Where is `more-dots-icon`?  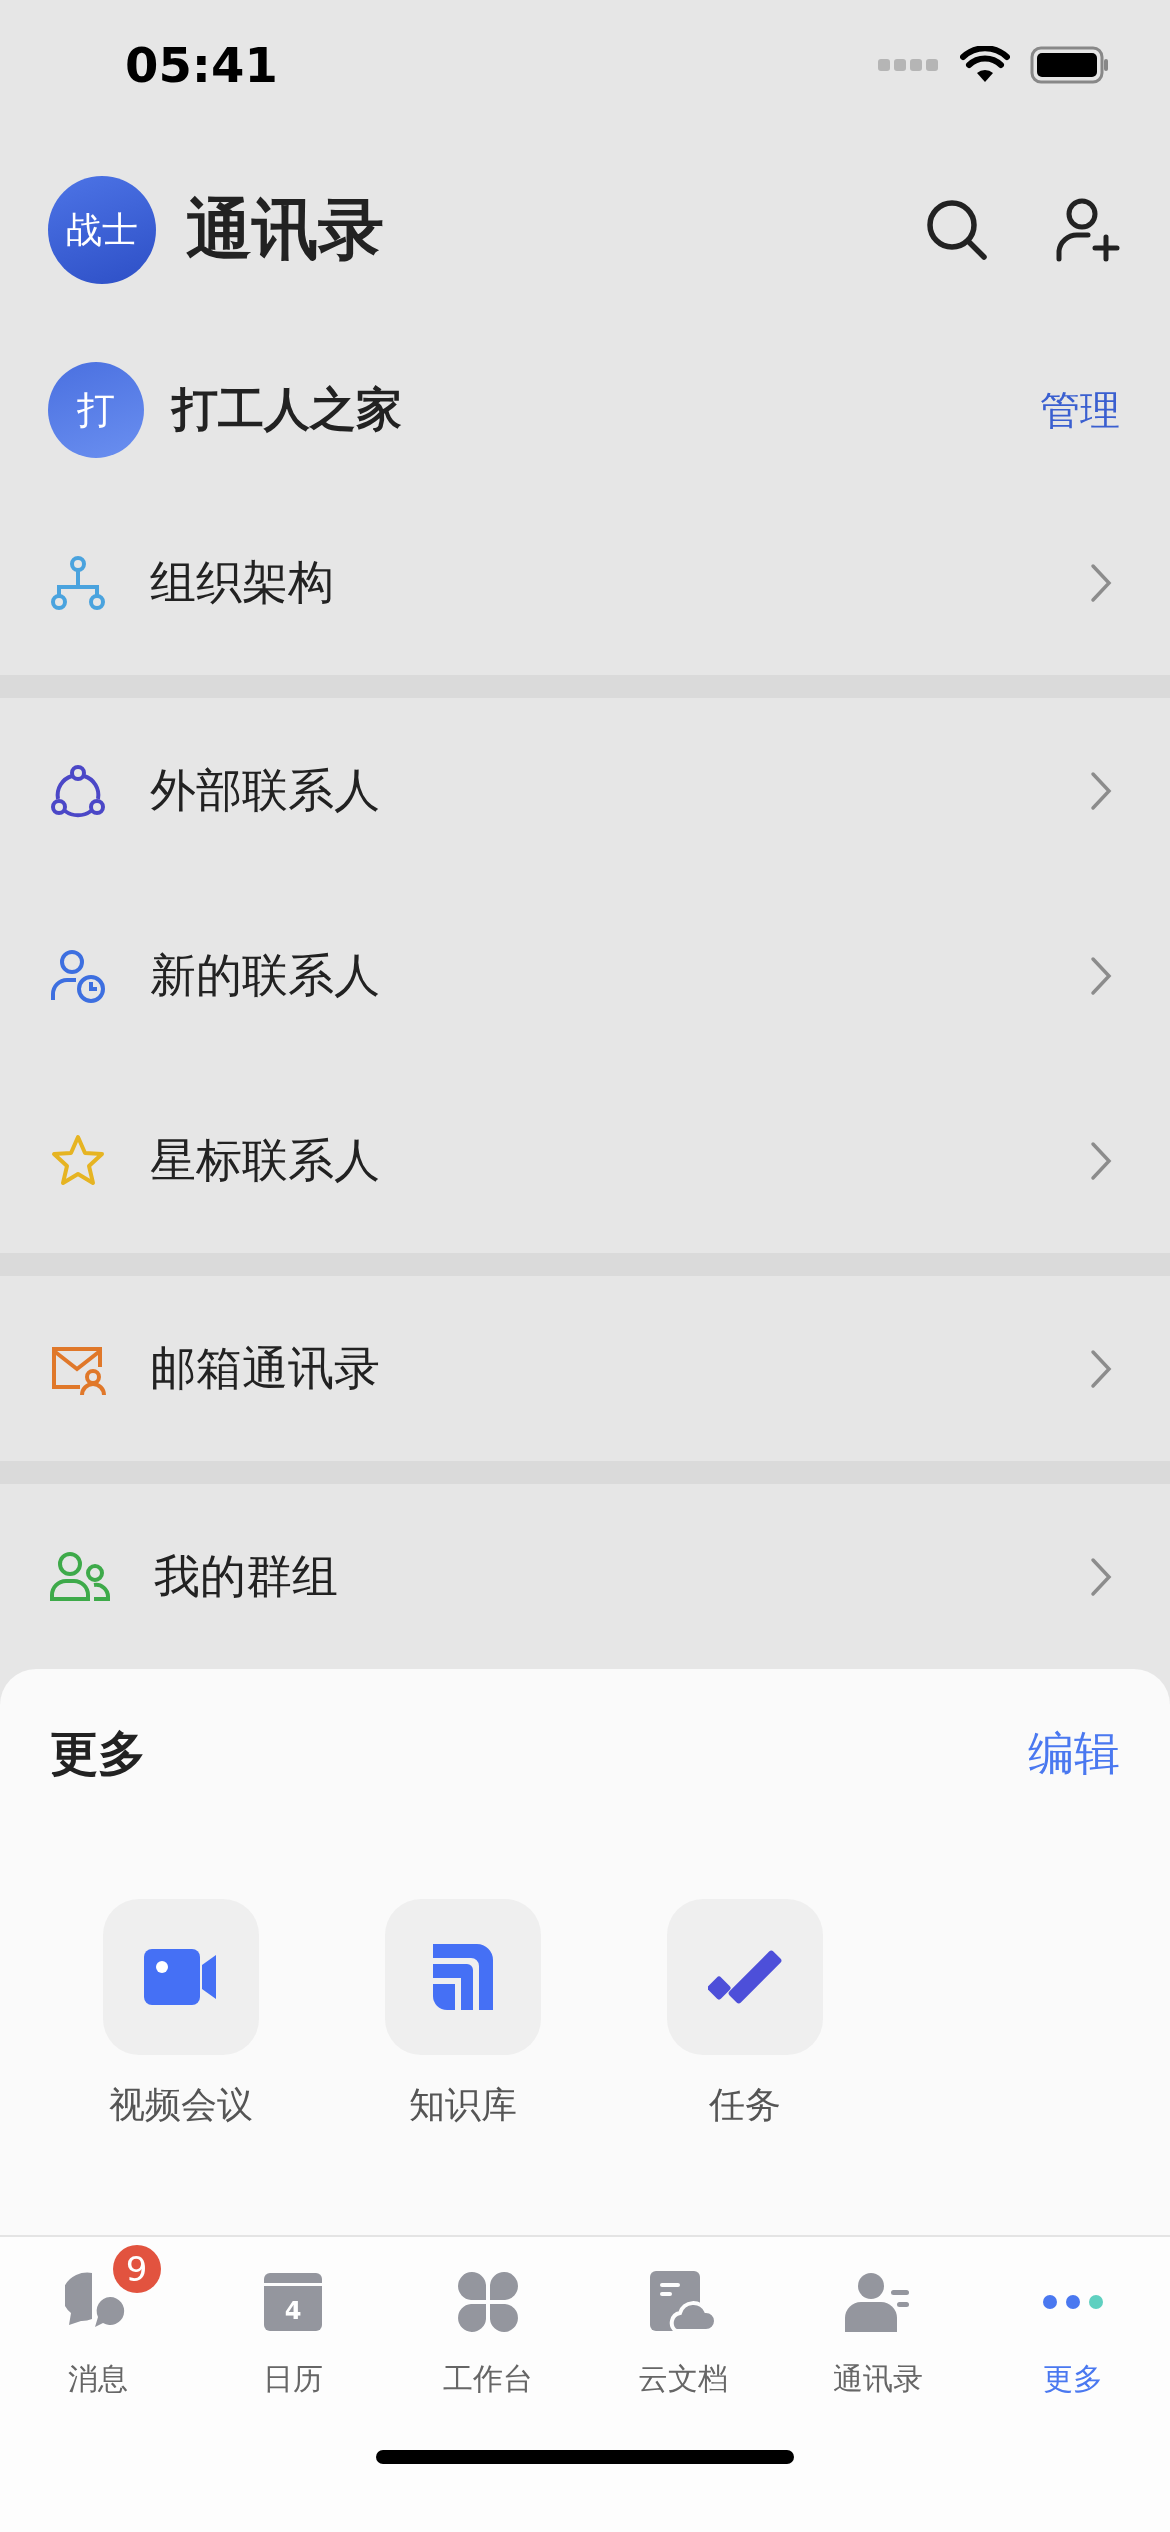 more-dots-icon is located at coordinates (1072, 2302).